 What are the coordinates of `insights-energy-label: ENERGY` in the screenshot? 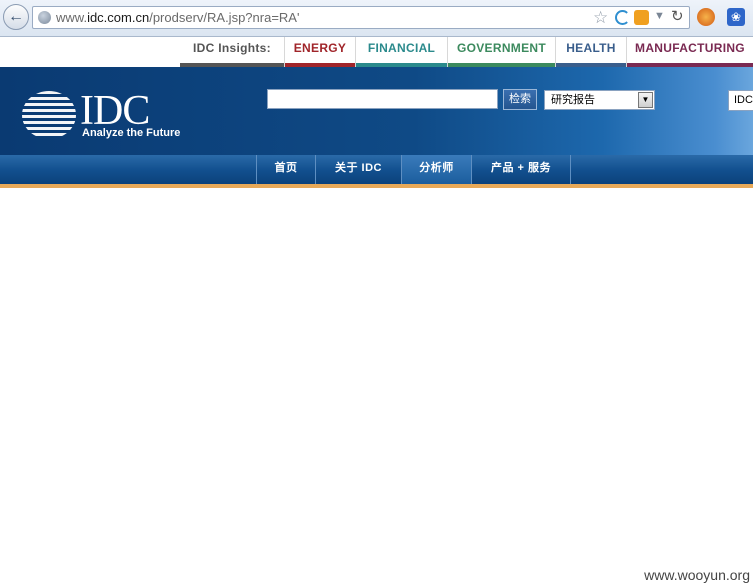 It's located at (320, 48).